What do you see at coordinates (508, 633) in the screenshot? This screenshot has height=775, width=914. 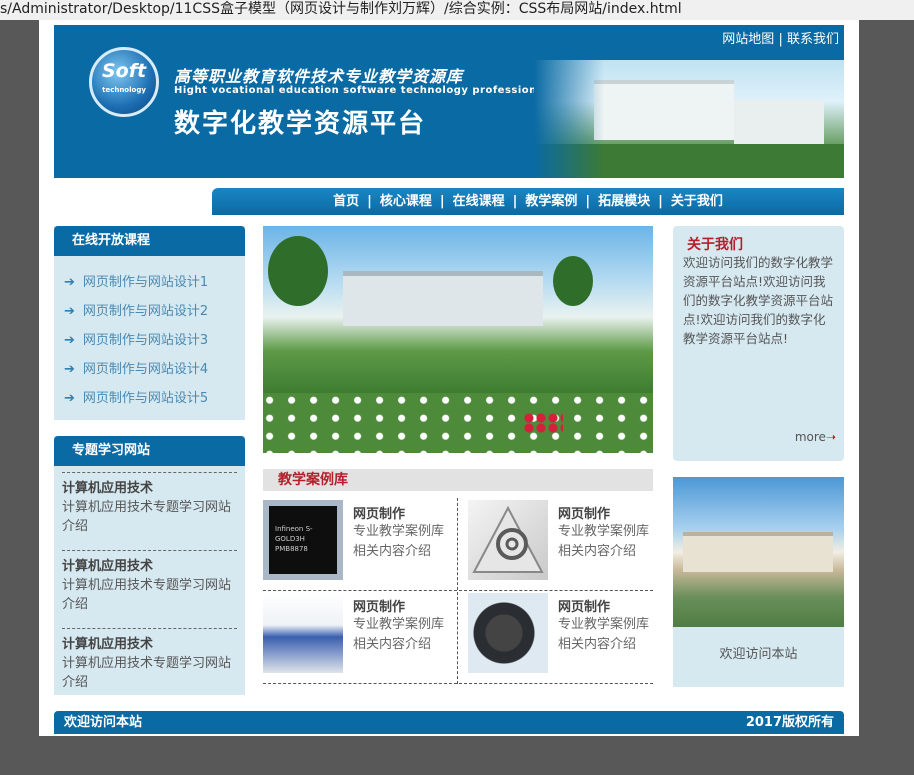 I see `motor-image` at bounding box center [508, 633].